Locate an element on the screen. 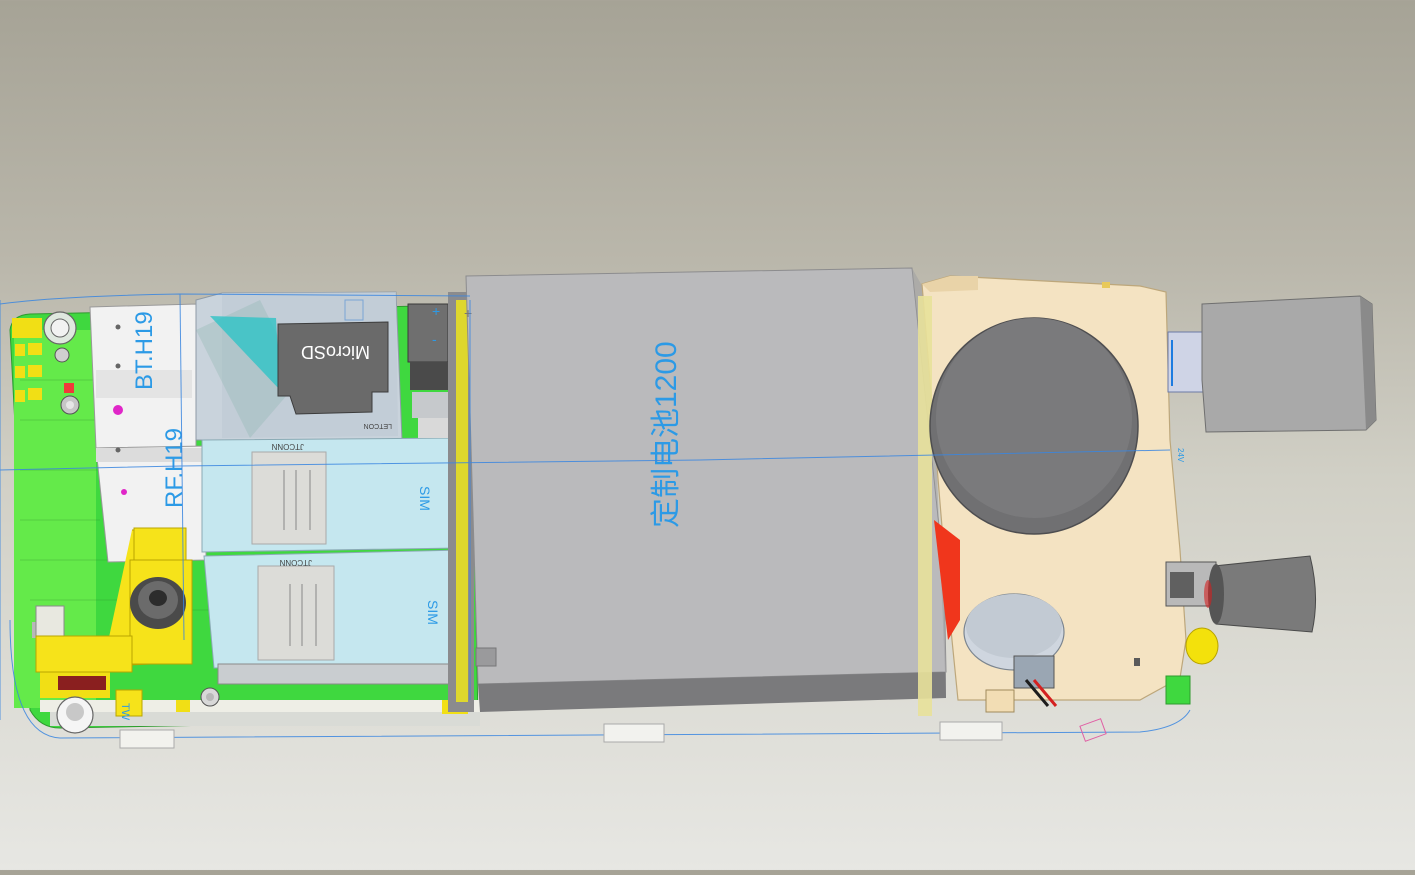 The image size is (1415, 875). sim-holder-1: JTCONN SIM is located at coordinates (330, 495).